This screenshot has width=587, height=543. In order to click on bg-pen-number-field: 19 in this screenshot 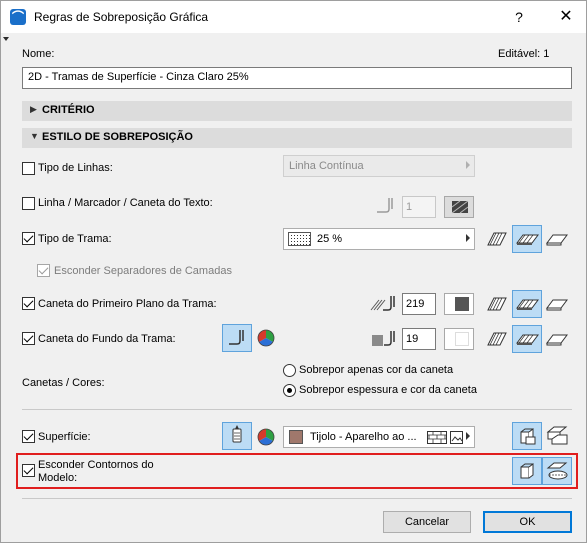, I will do `click(419, 339)`.